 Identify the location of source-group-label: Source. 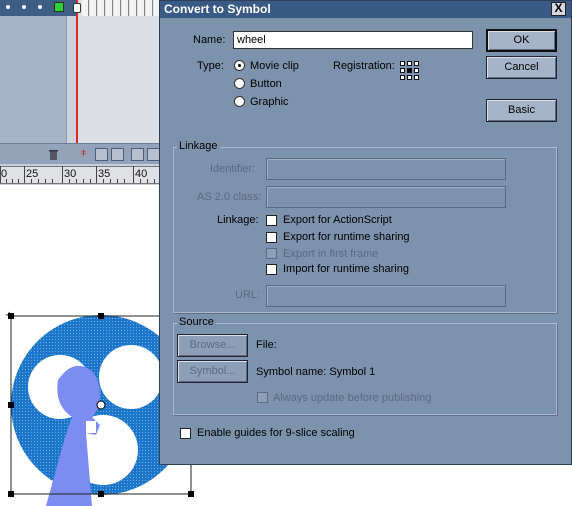
(196, 322).